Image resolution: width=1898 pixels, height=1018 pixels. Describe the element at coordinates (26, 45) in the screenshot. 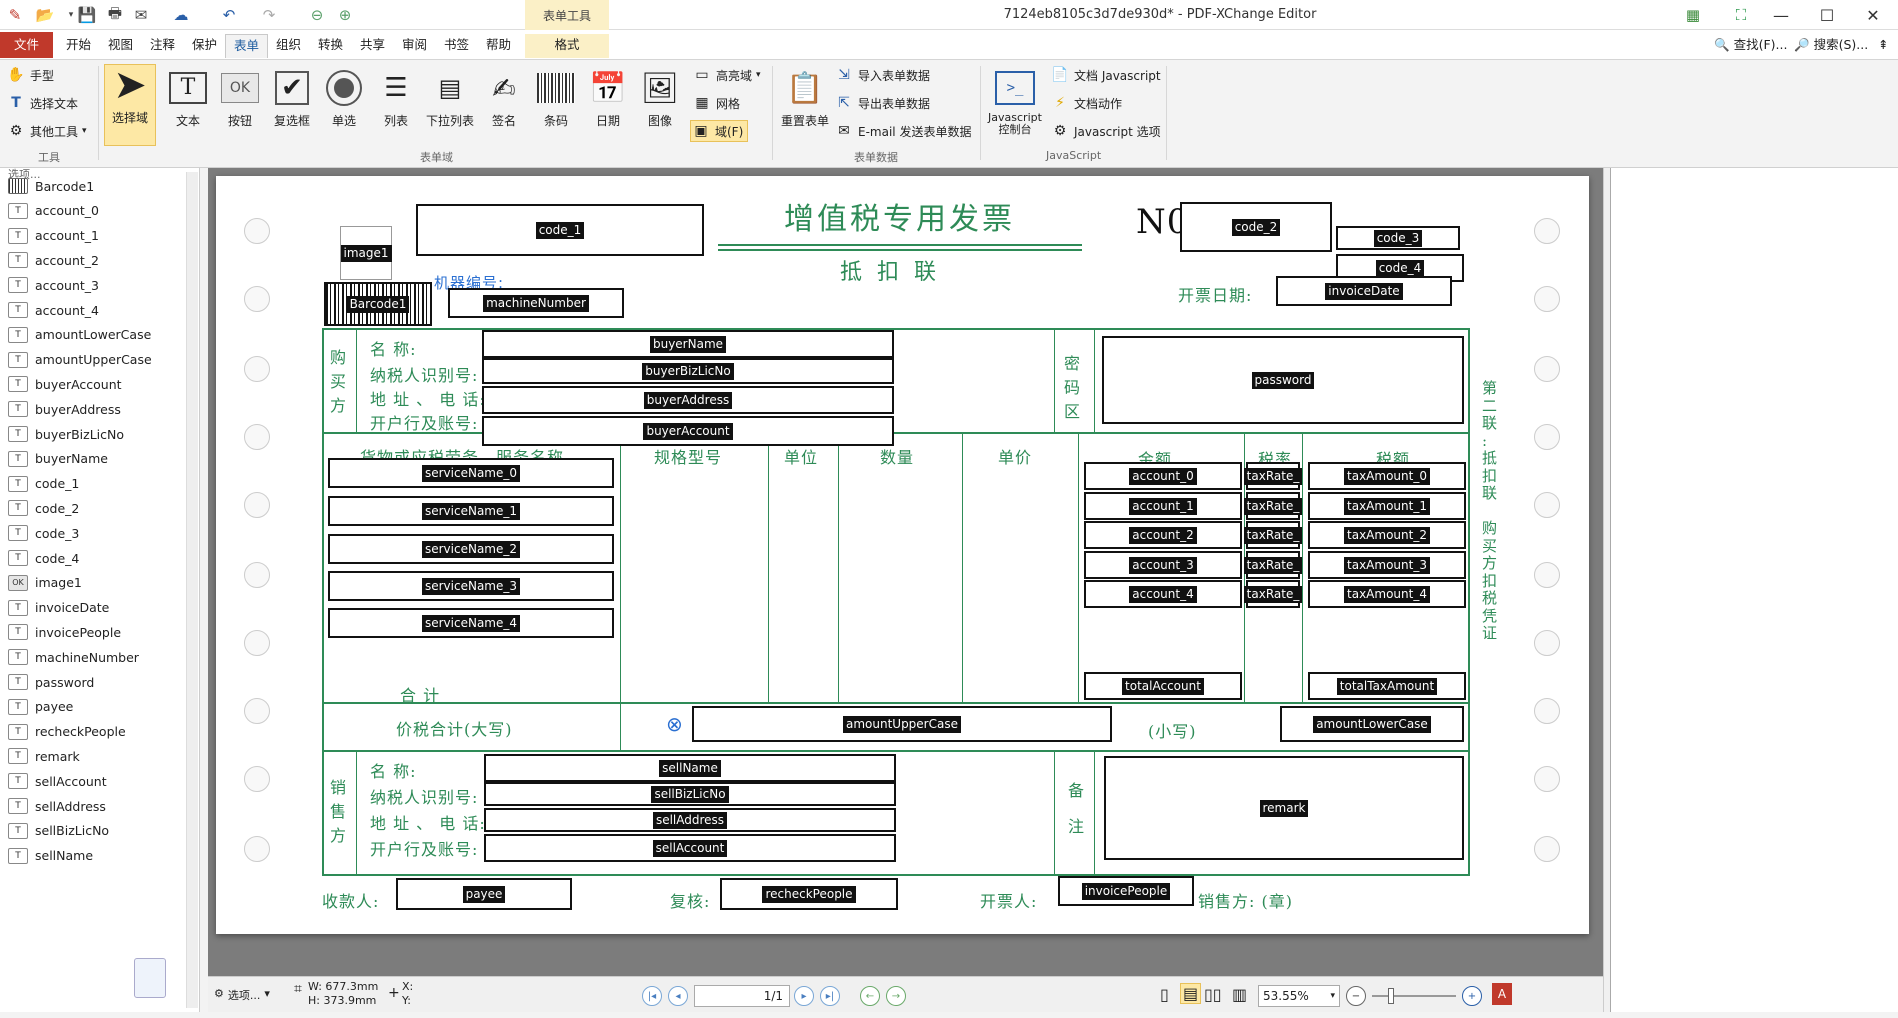

I see `tab-file: 文件` at that location.